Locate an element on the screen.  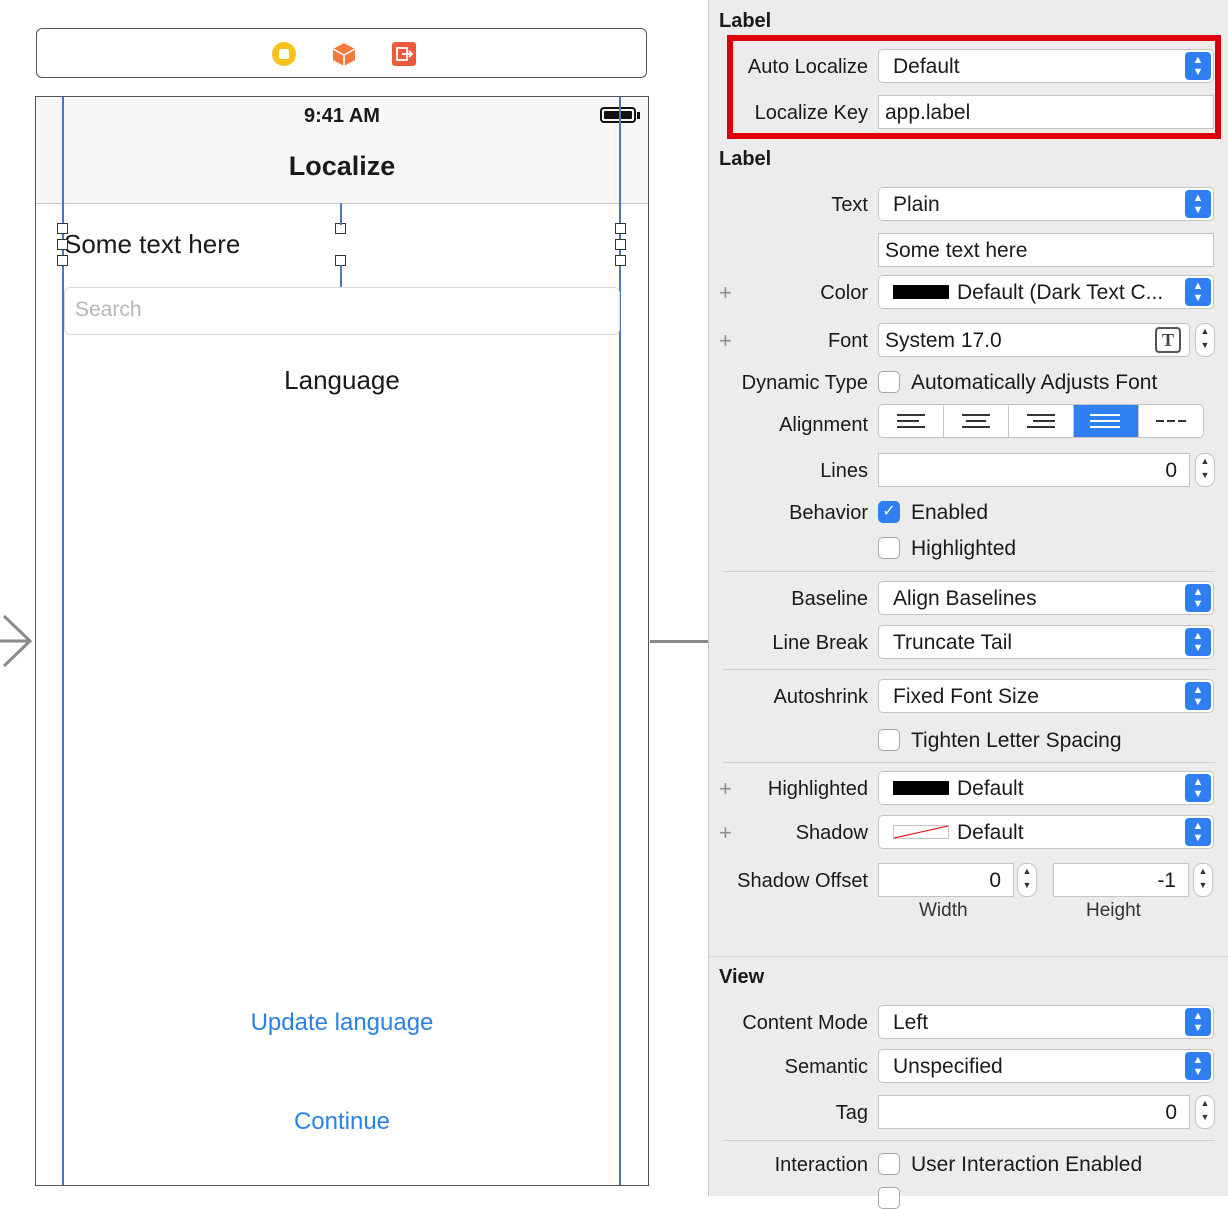
lines-stepper: ▲ ▼ is located at coordinates (1205, 470).